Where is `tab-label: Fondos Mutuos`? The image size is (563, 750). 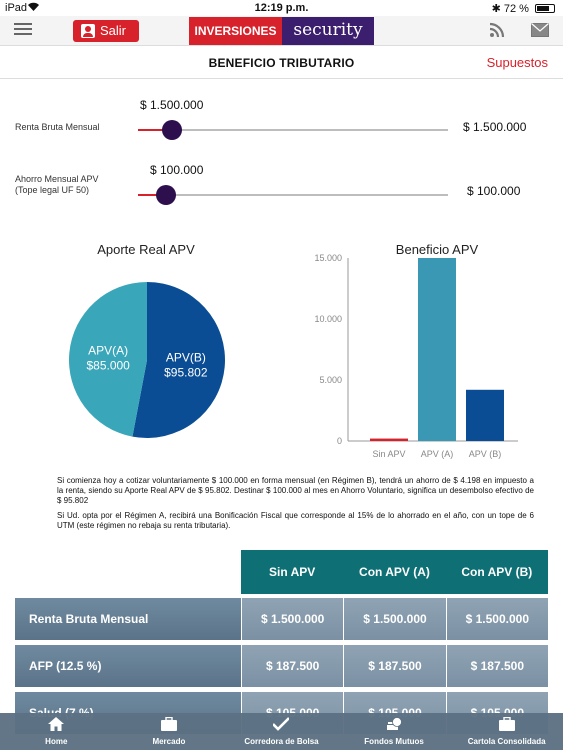 tab-label: Fondos Mutuos is located at coordinates (394, 741).